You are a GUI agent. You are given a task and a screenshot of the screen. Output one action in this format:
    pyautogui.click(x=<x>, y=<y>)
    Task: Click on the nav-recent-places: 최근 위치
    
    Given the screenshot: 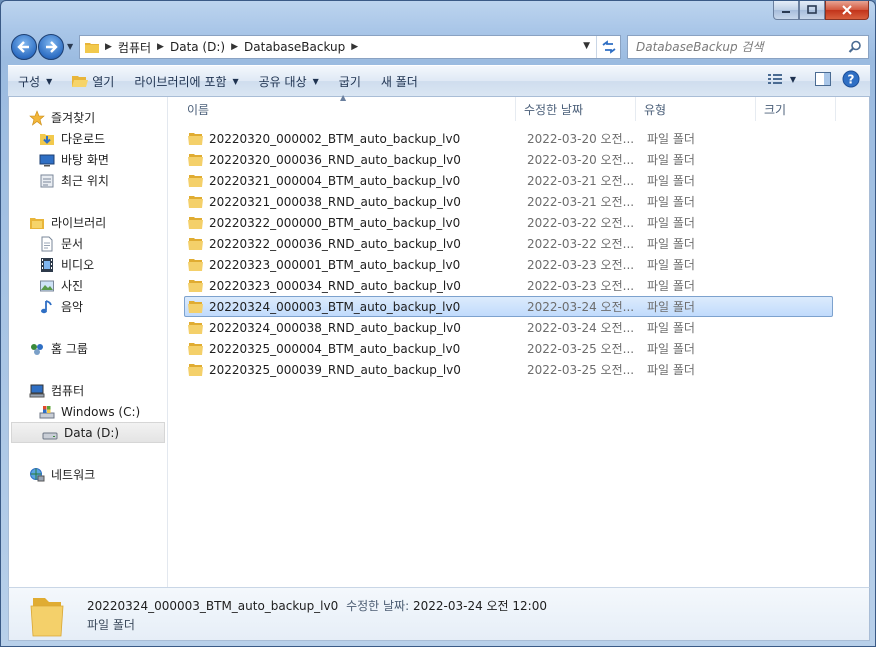 What is the action you would take?
    pyautogui.click(x=88, y=180)
    